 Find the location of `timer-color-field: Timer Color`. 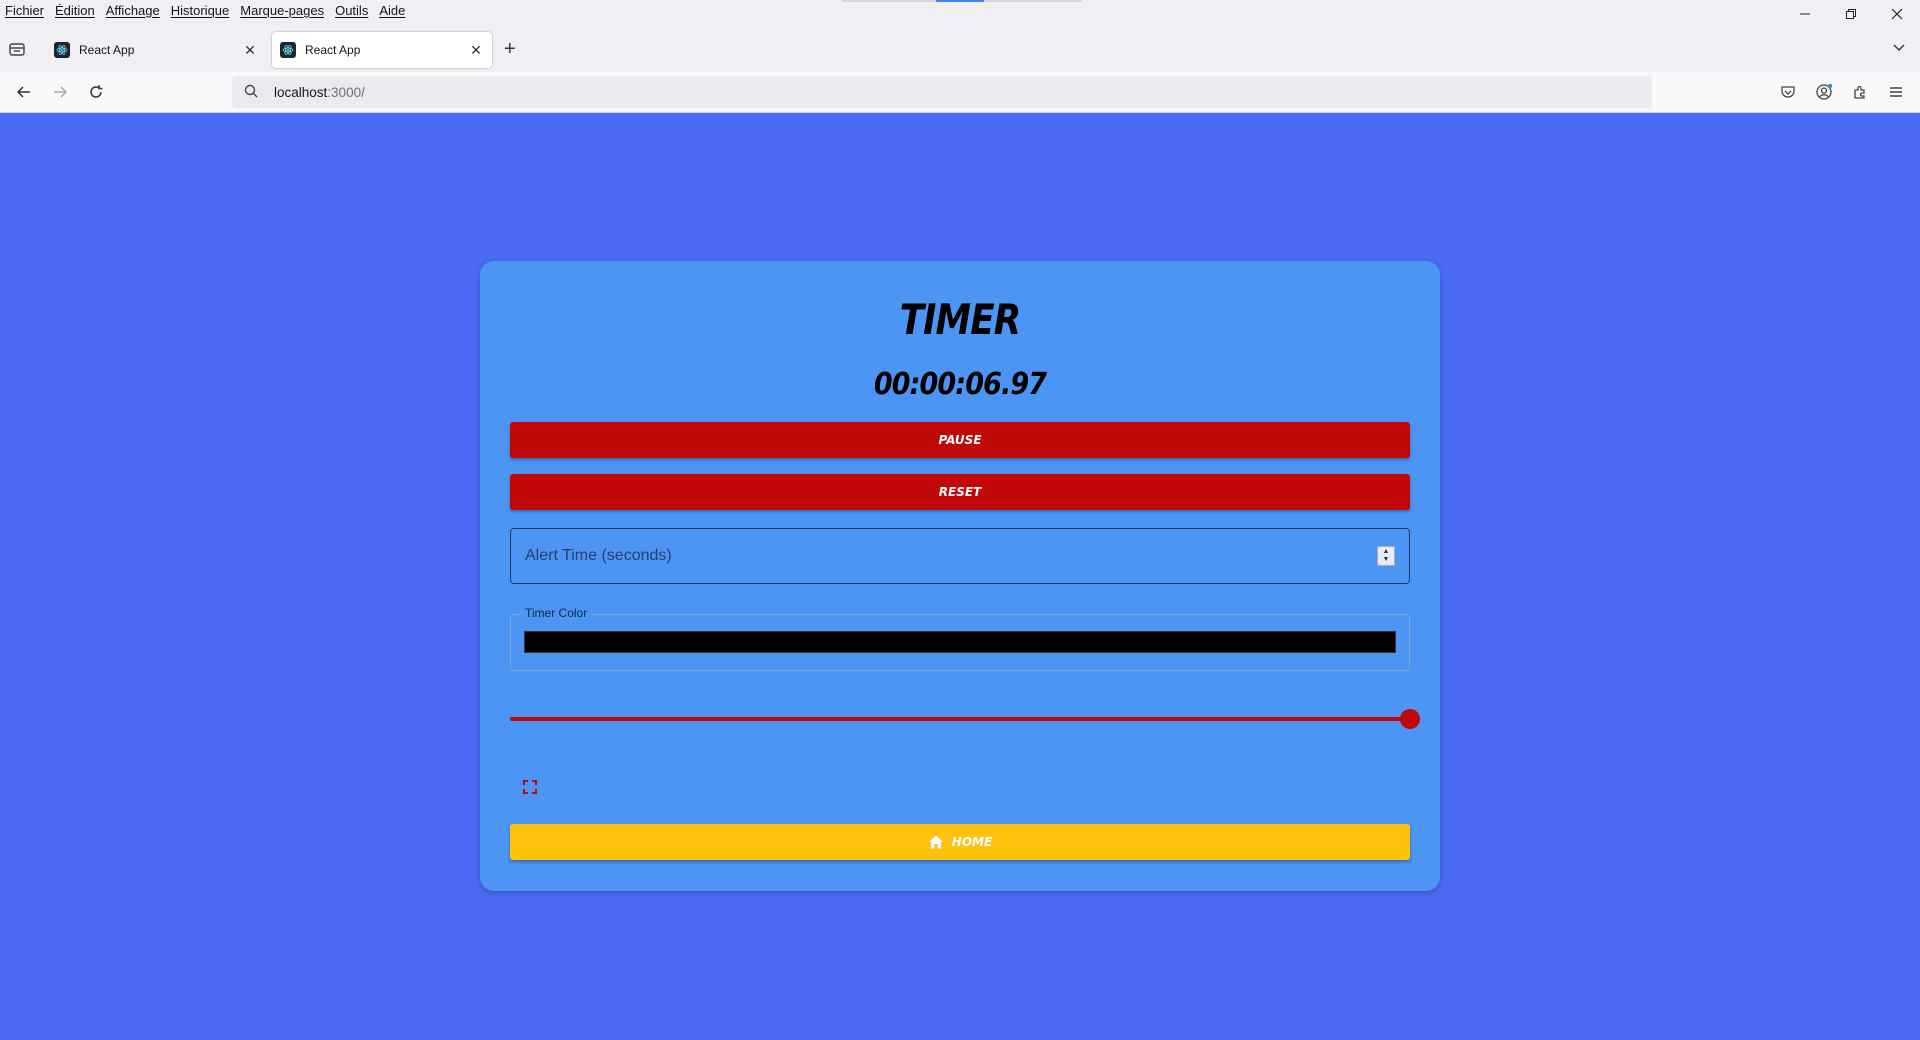

timer-color-field: Timer Color is located at coordinates (960, 638).